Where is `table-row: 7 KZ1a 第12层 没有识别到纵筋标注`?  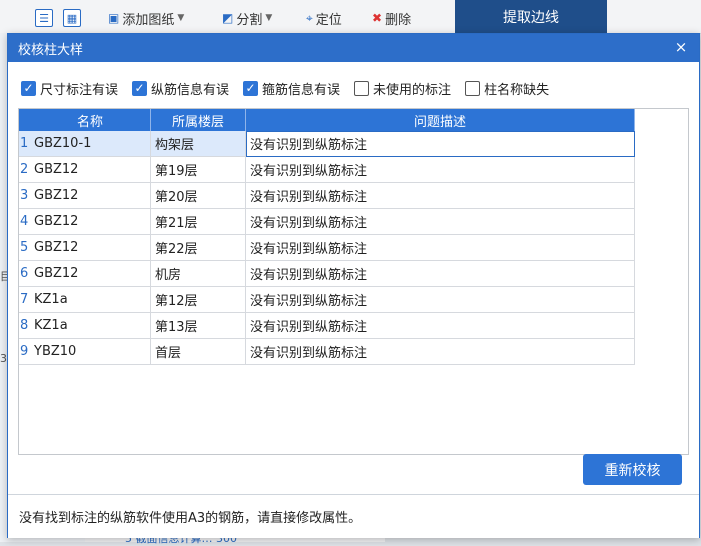 table-row: 7 KZ1a 第12层 没有识别到纵筋标注 is located at coordinates (327, 299).